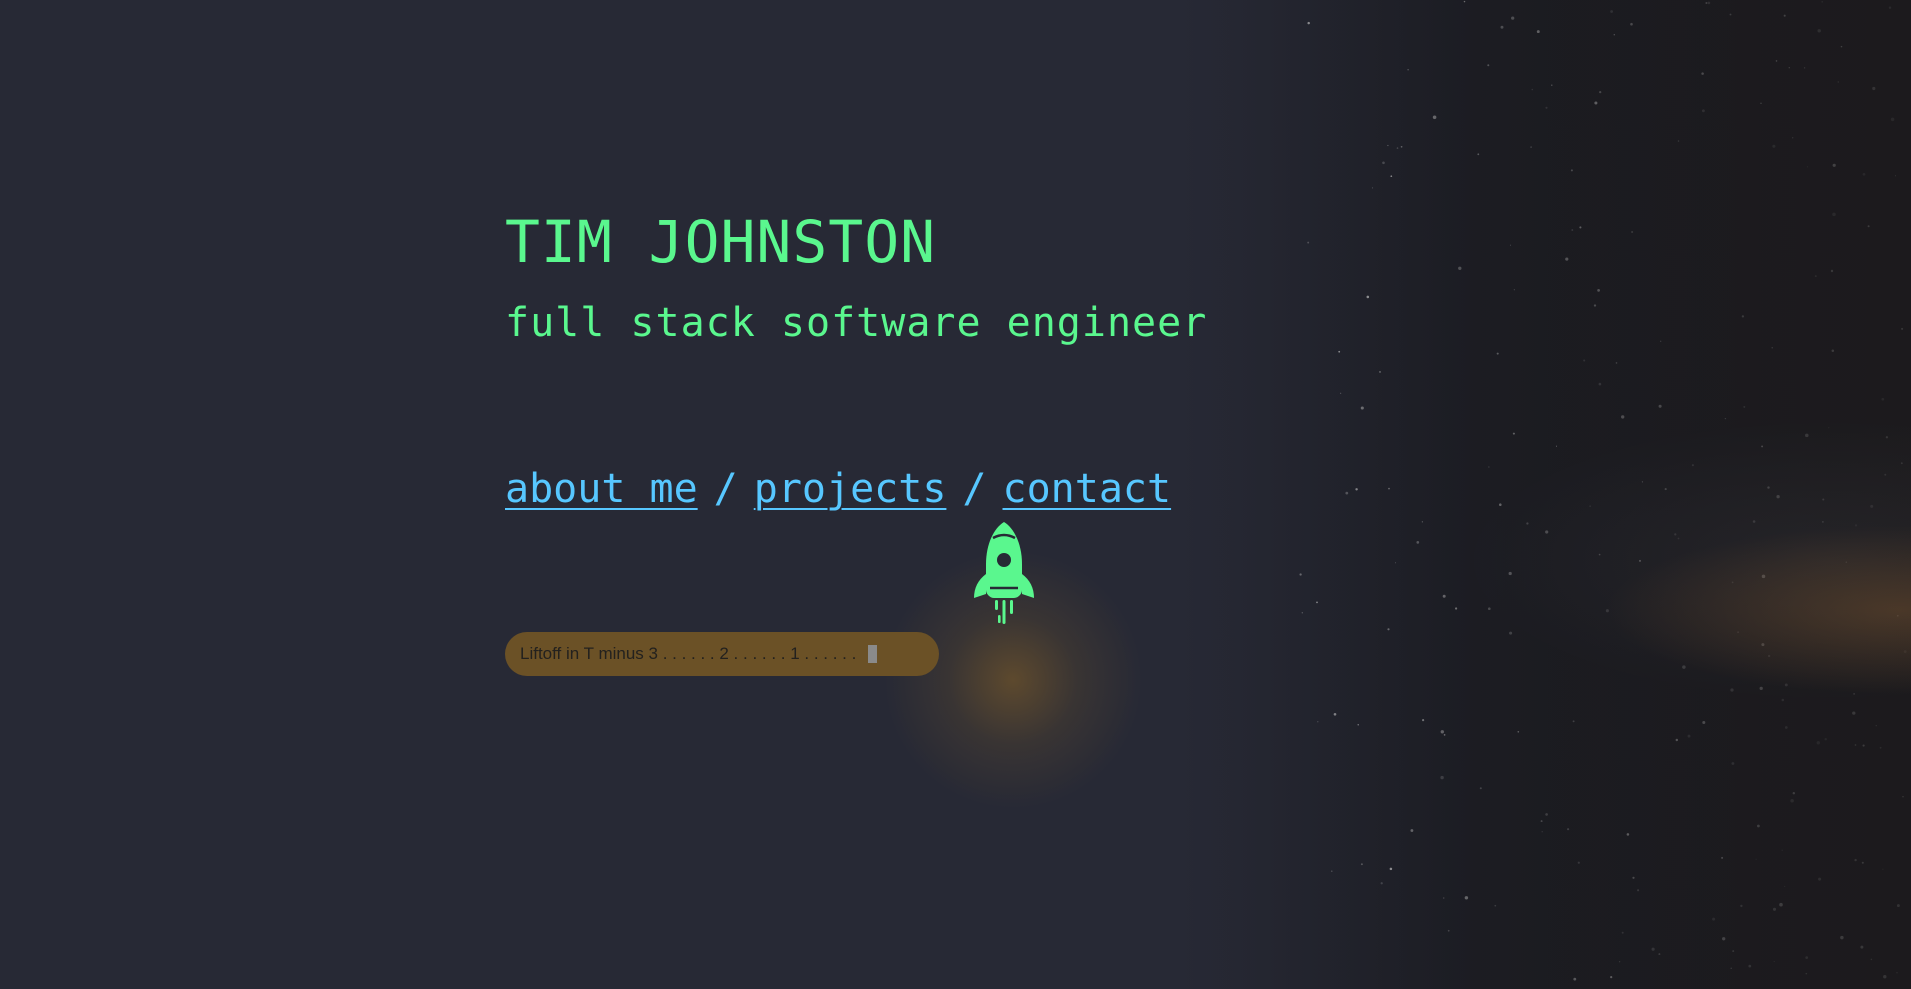 The image size is (1911, 989). Describe the element at coordinates (850, 489) in the screenshot. I see `nav-link-projects: projects` at that location.